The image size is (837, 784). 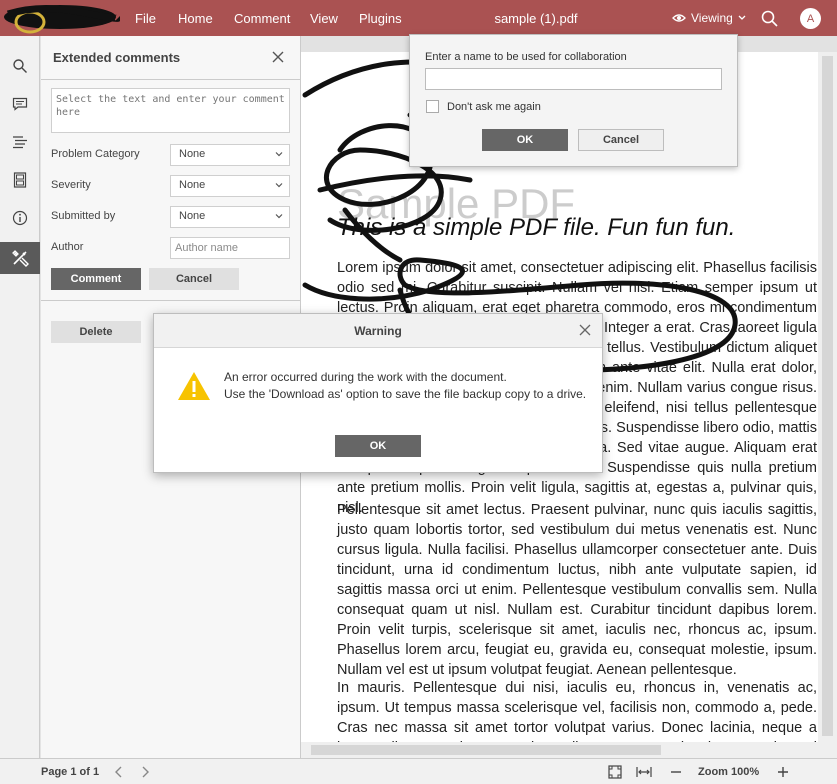 I want to click on panel-divider, so click(x=171, y=300).